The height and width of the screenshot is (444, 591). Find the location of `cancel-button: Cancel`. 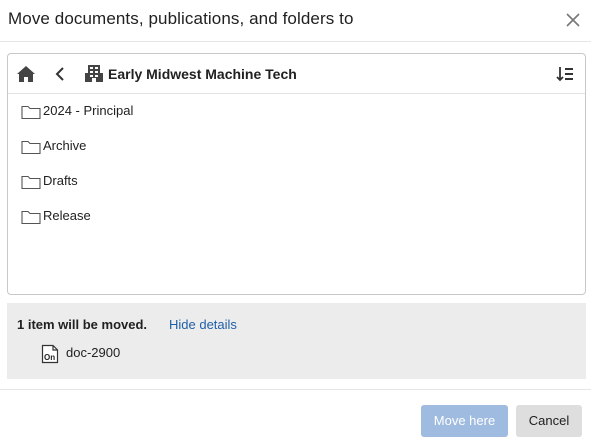

cancel-button: Cancel is located at coordinates (549, 421).